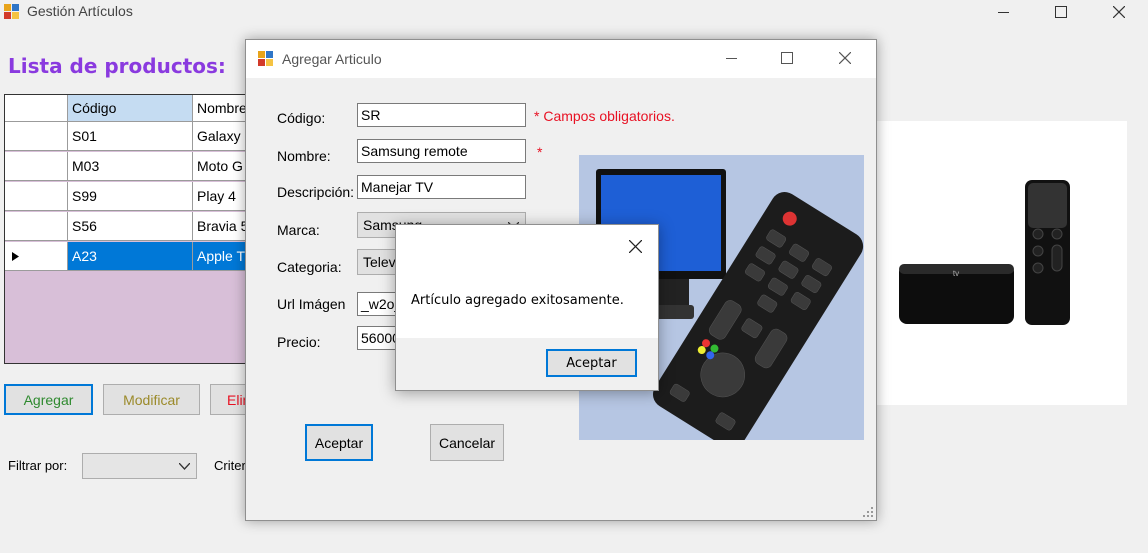 The width and height of the screenshot is (1148, 553). What do you see at coordinates (298, 230) in the screenshot?
I see `marca-label: Marca:` at bounding box center [298, 230].